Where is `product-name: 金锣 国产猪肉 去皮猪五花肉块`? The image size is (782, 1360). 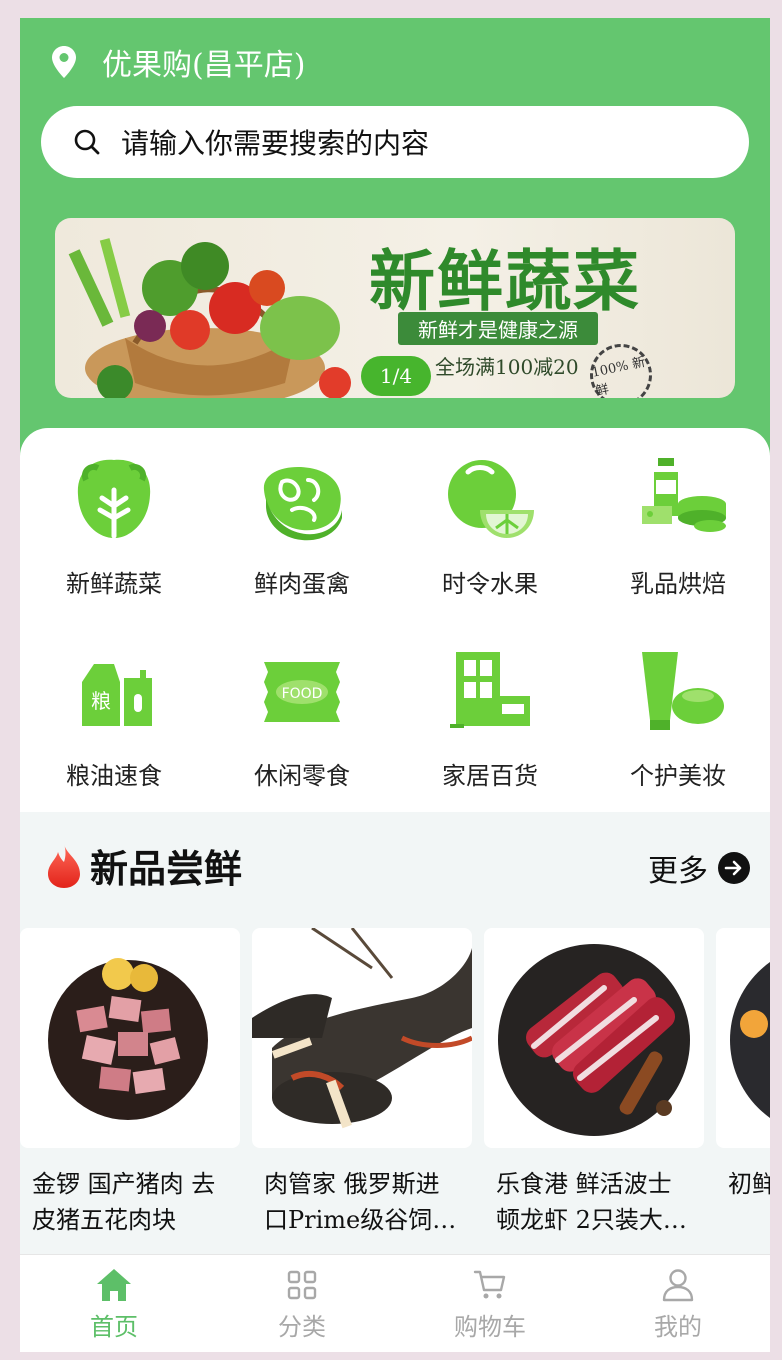
product-name: 金锣 国产猪肉 去皮猪五花肉块 is located at coordinates (124, 1202).